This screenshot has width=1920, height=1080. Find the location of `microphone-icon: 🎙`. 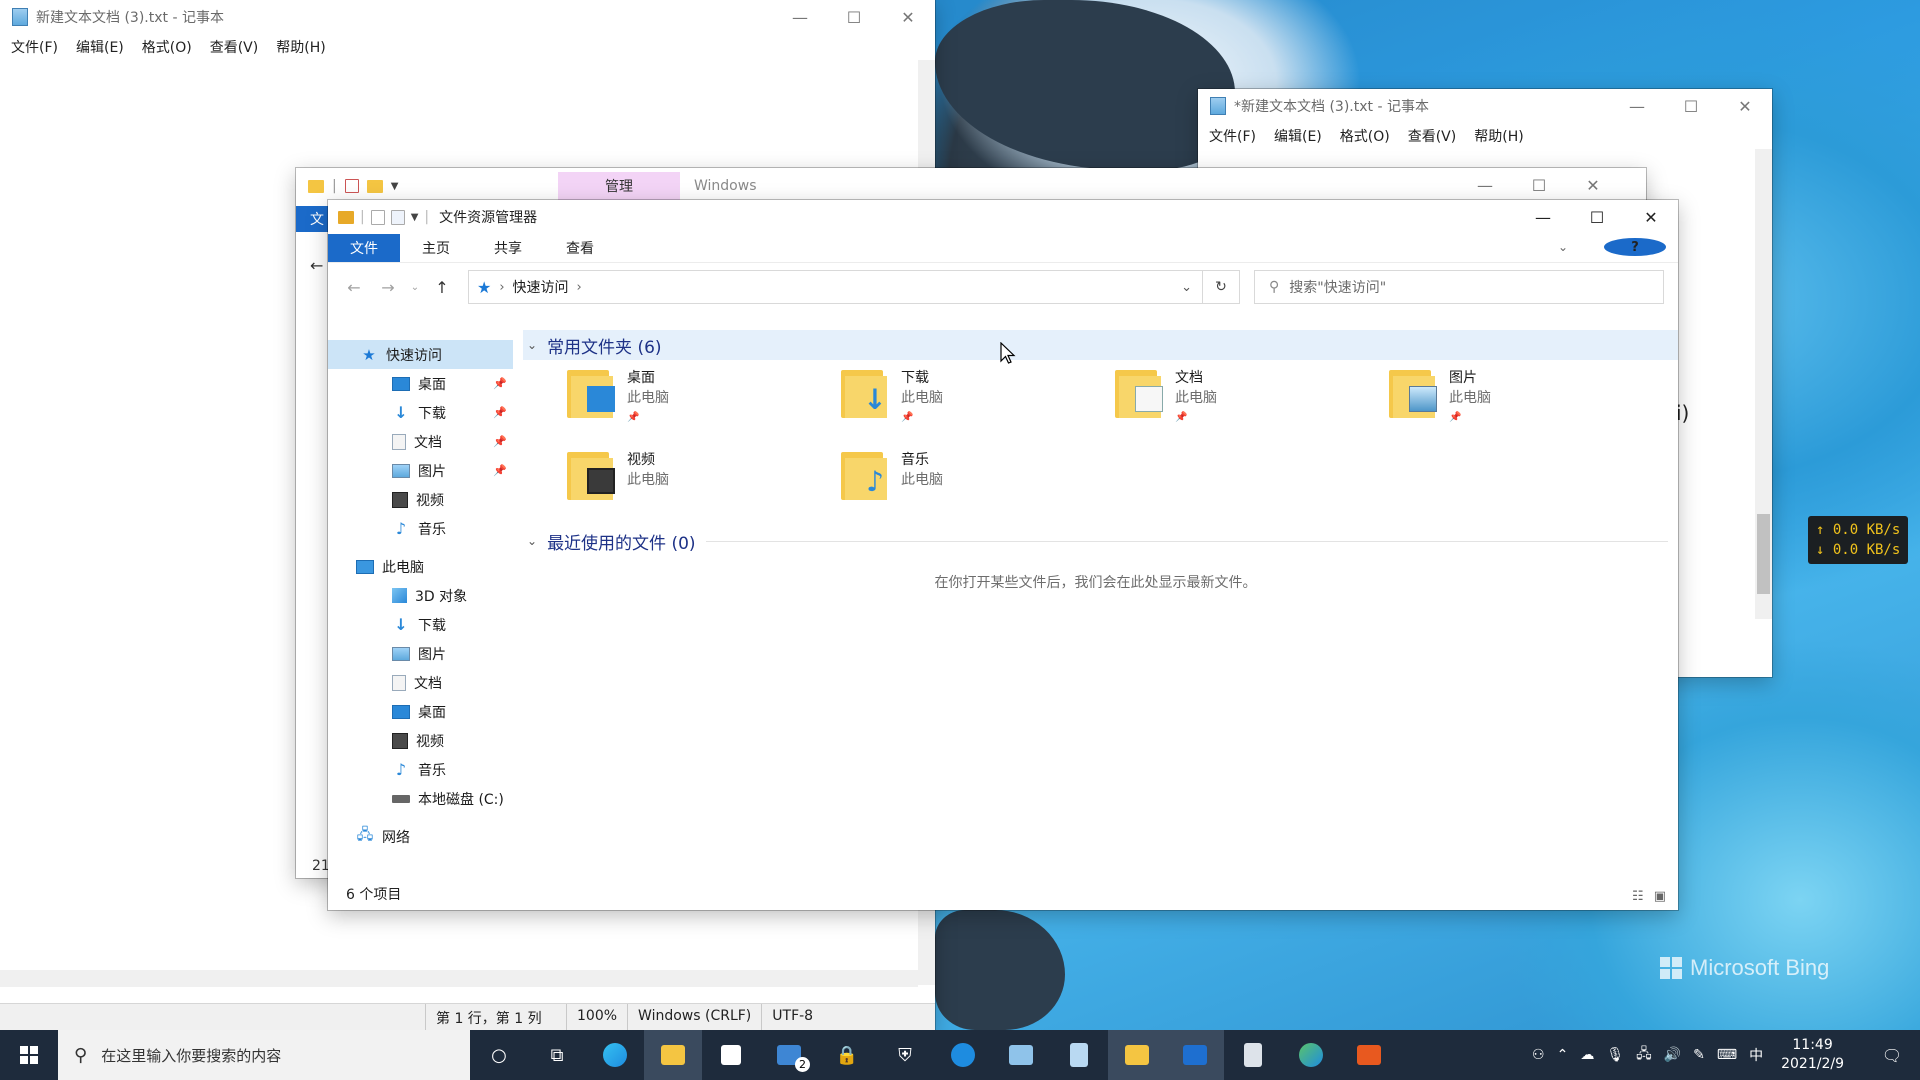

microphone-icon: 🎙 is located at coordinates (1615, 1055).